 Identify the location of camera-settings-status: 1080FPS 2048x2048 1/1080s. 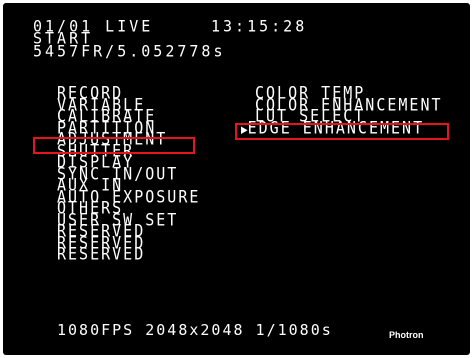
(195, 330).